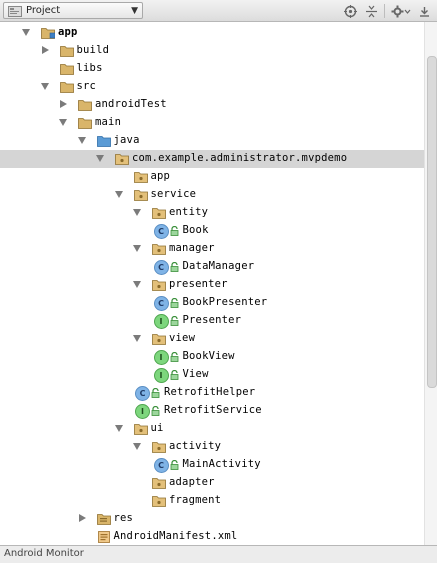 The height and width of the screenshot is (563, 437). I want to click on tree-node-label: service, so click(173, 194).